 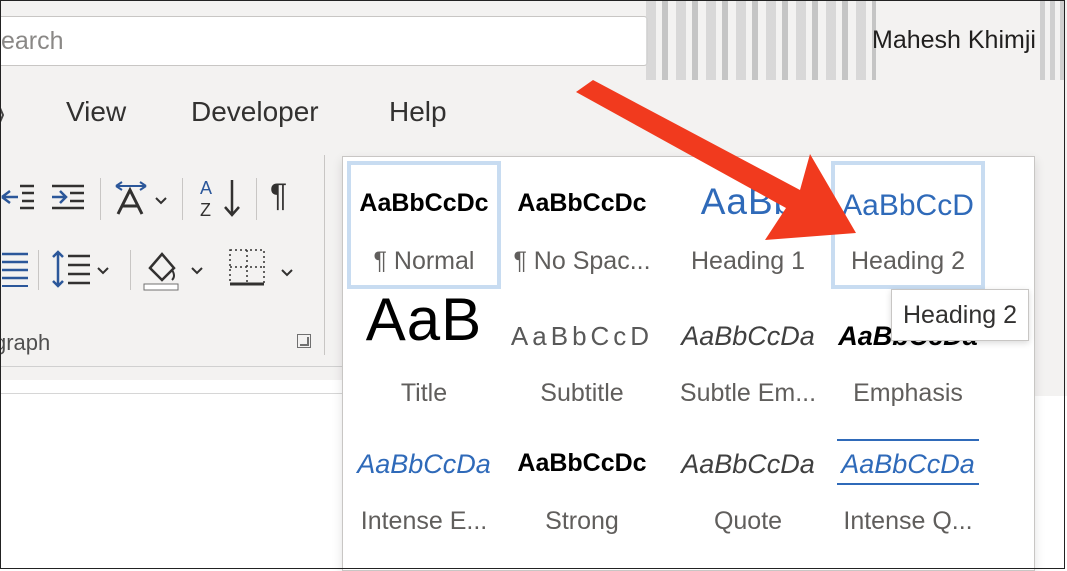 What do you see at coordinates (968, 40) in the screenshot?
I see `user-name: Mahesh Khimji M` at bounding box center [968, 40].